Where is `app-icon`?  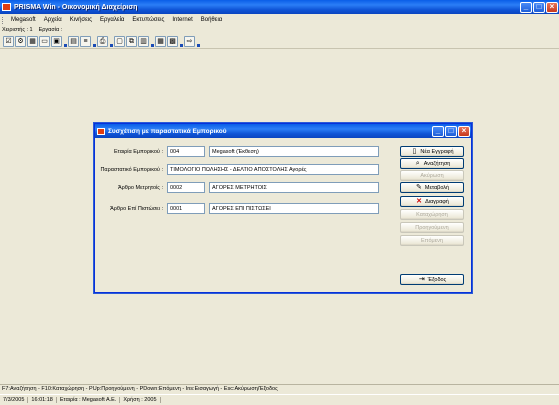
app-icon is located at coordinates (6, 7).